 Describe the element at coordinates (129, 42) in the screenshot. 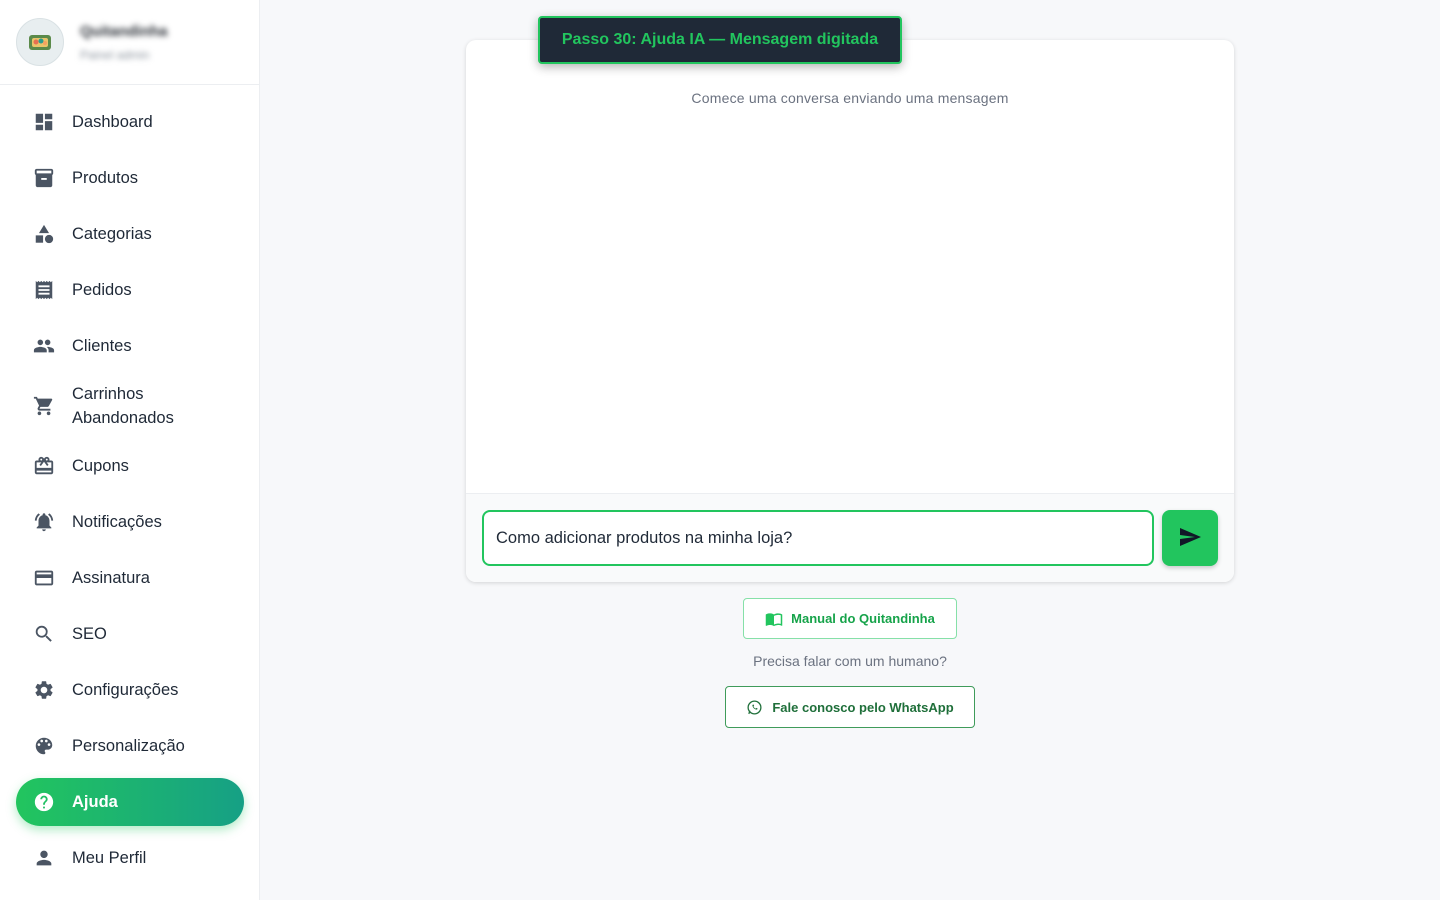

I see `store-header: Quitandinha Painel admin` at that location.